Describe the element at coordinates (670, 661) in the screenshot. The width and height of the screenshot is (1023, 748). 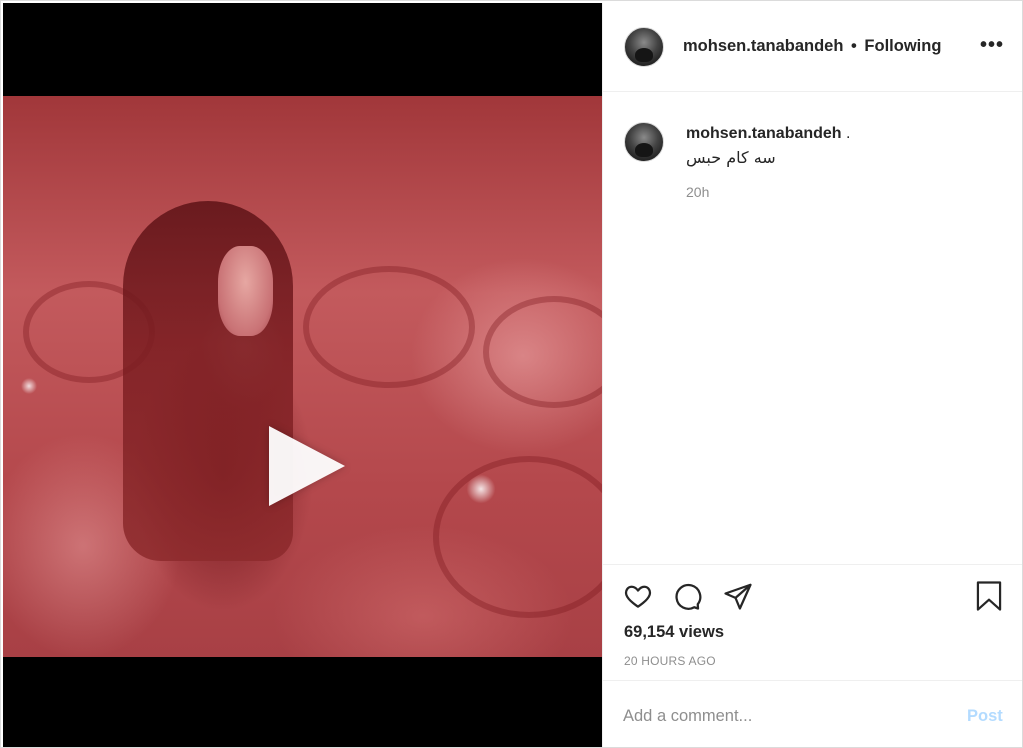
I see `post-timestamp: 20 HOURS AGO` at that location.